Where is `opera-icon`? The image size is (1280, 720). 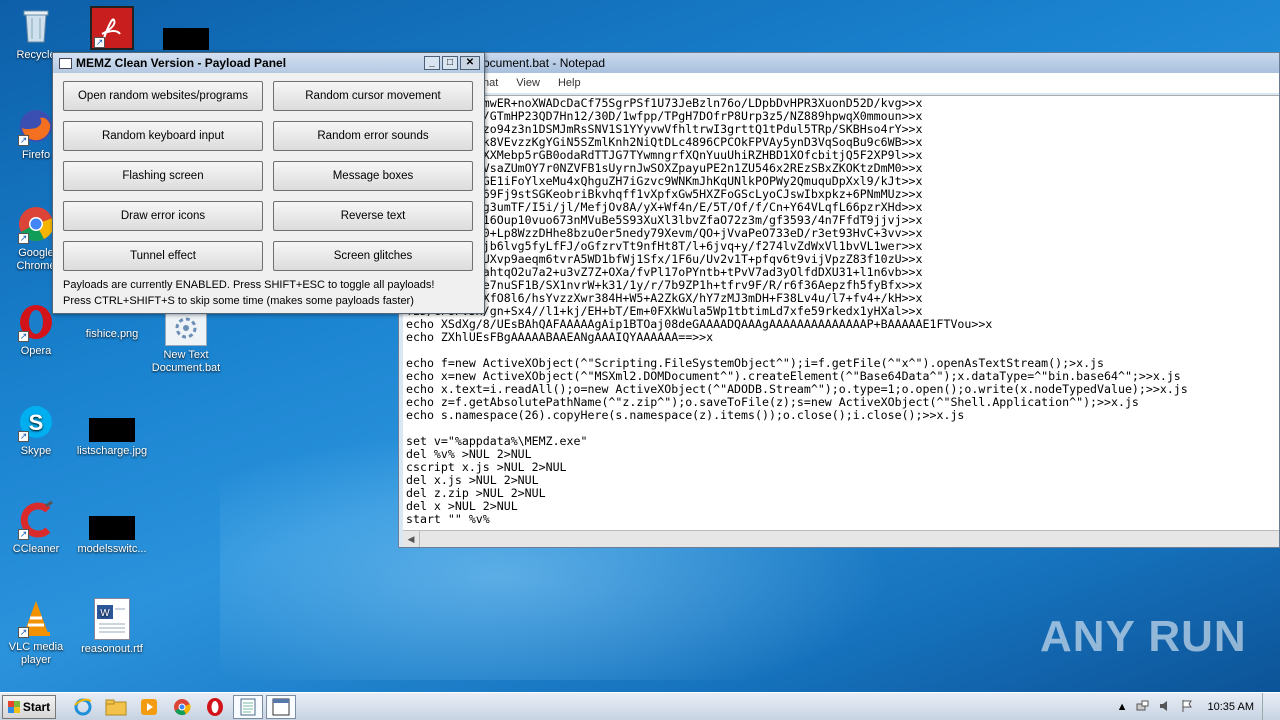
opera-icon is located at coordinates (215, 706).